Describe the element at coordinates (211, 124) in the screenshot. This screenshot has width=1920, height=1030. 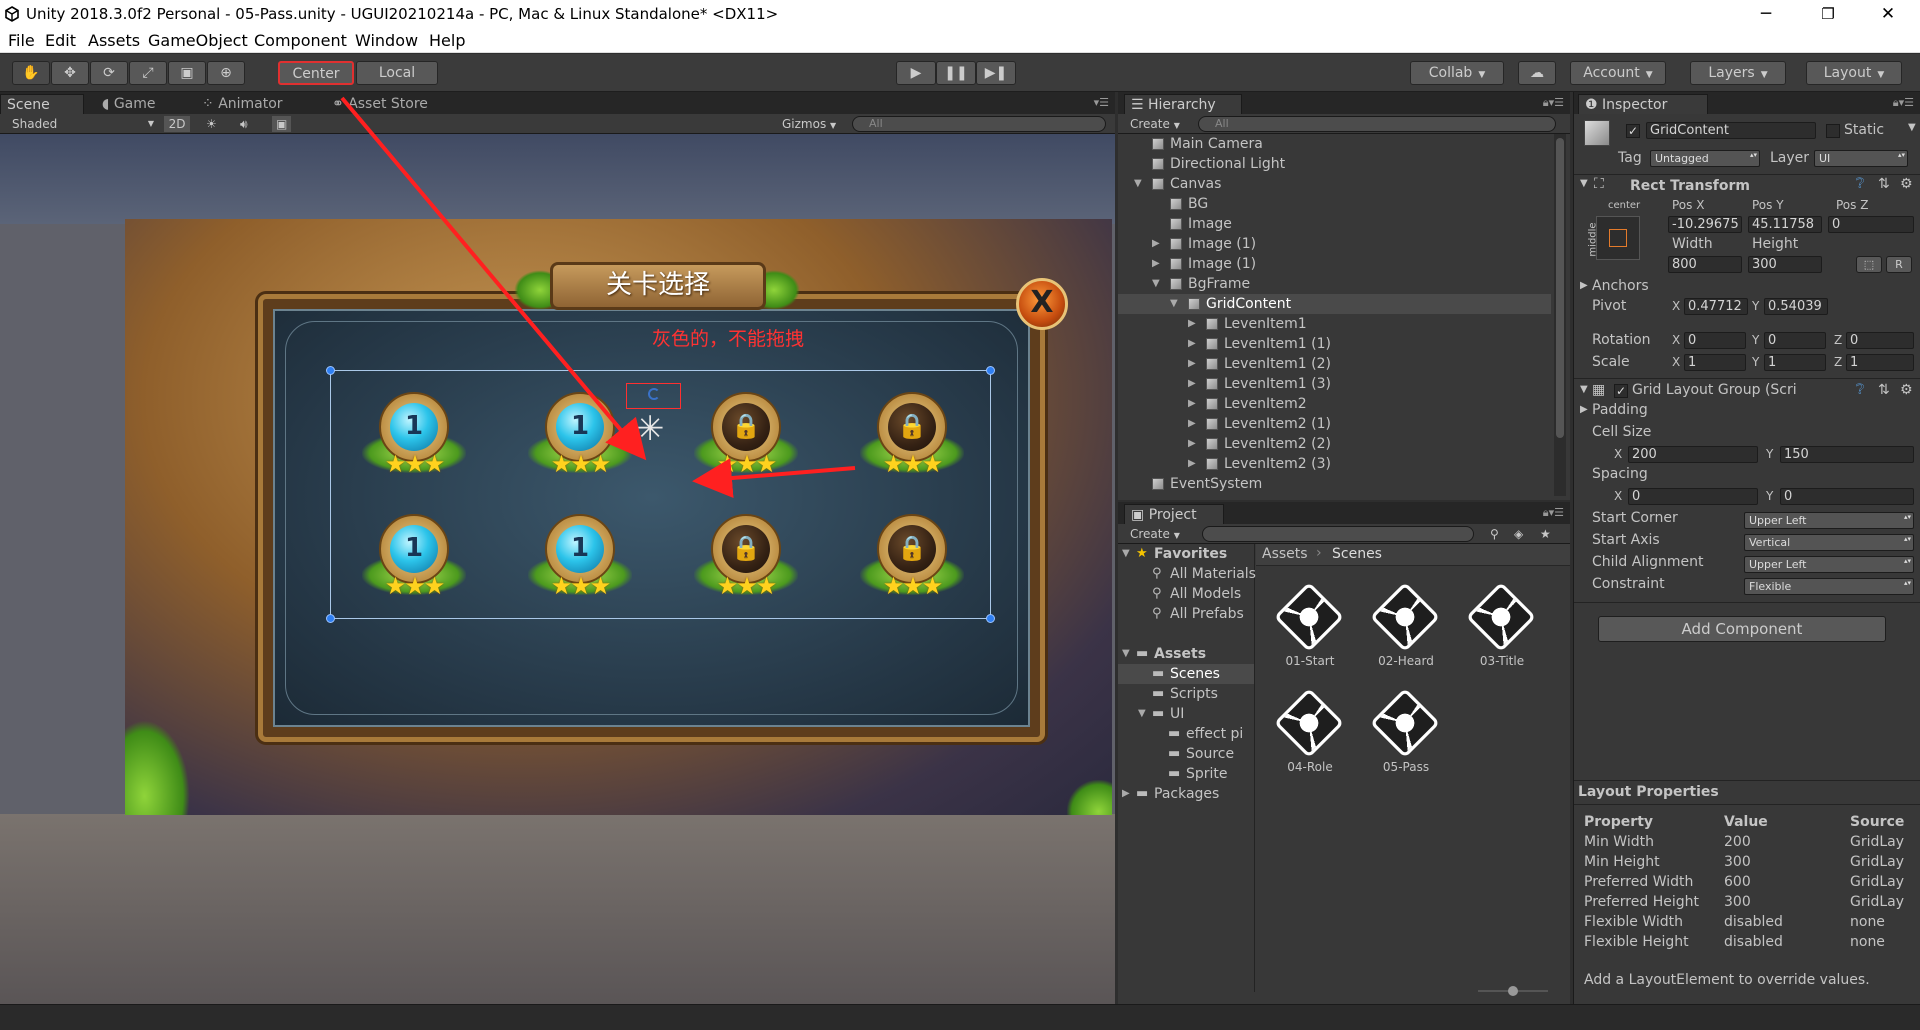
I see `lighting-icon: ☀` at that location.